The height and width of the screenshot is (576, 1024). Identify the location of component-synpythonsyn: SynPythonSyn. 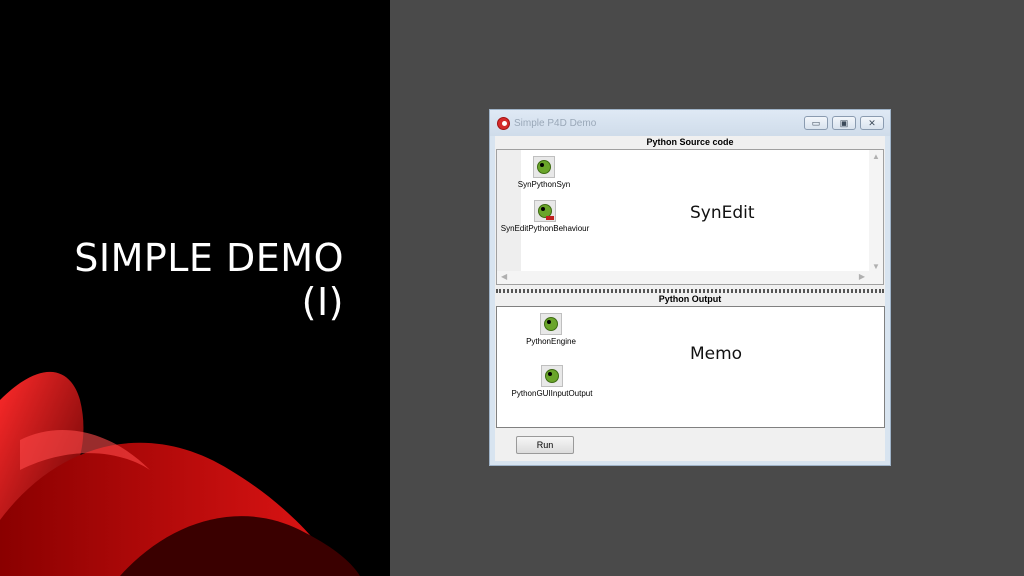
(544, 172).